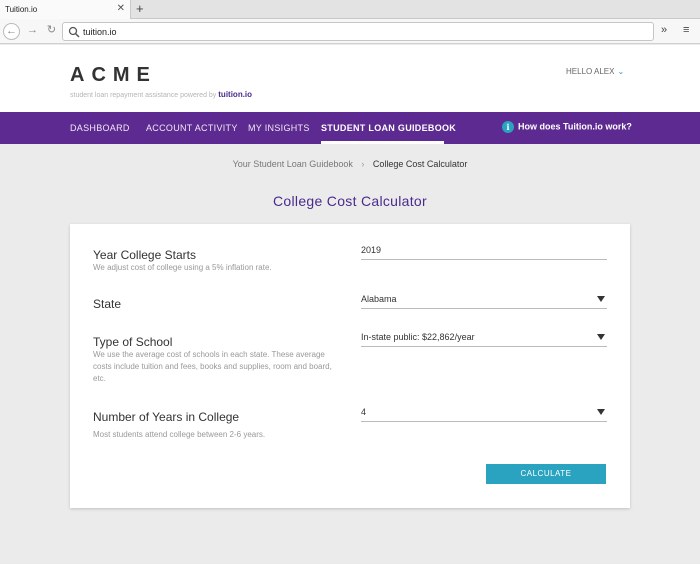 The height and width of the screenshot is (564, 700). What do you see at coordinates (621, 71) in the screenshot?
I see `chevron-down-icon: ⌄` at bounding box center [621, 71].